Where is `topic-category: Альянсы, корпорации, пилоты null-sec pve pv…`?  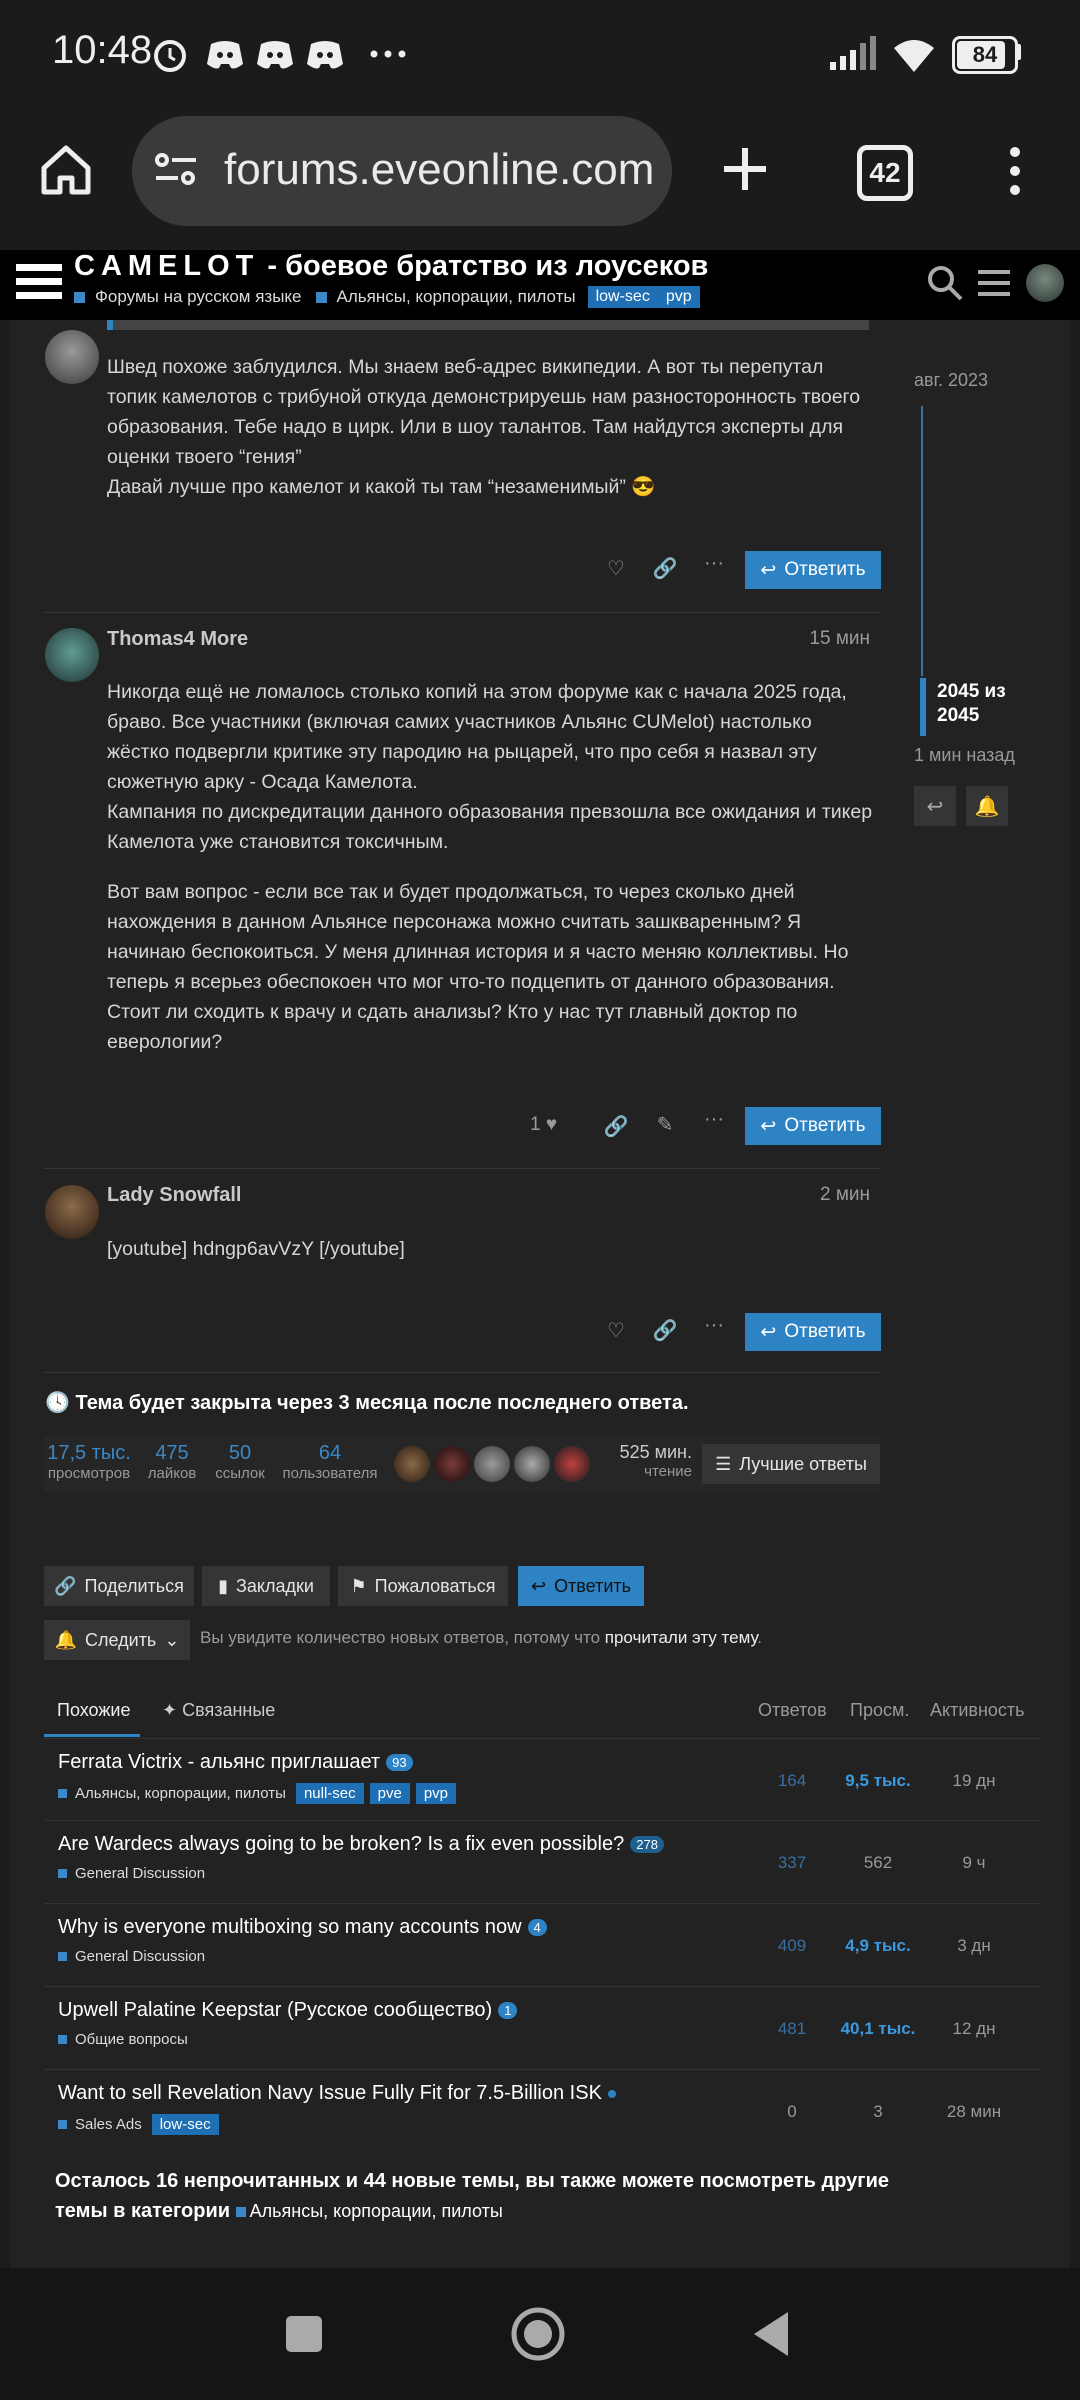 topic-category: Альянсы, корпорации, пилоты null-sec pve pv… is located at coordinates (257, 1793).